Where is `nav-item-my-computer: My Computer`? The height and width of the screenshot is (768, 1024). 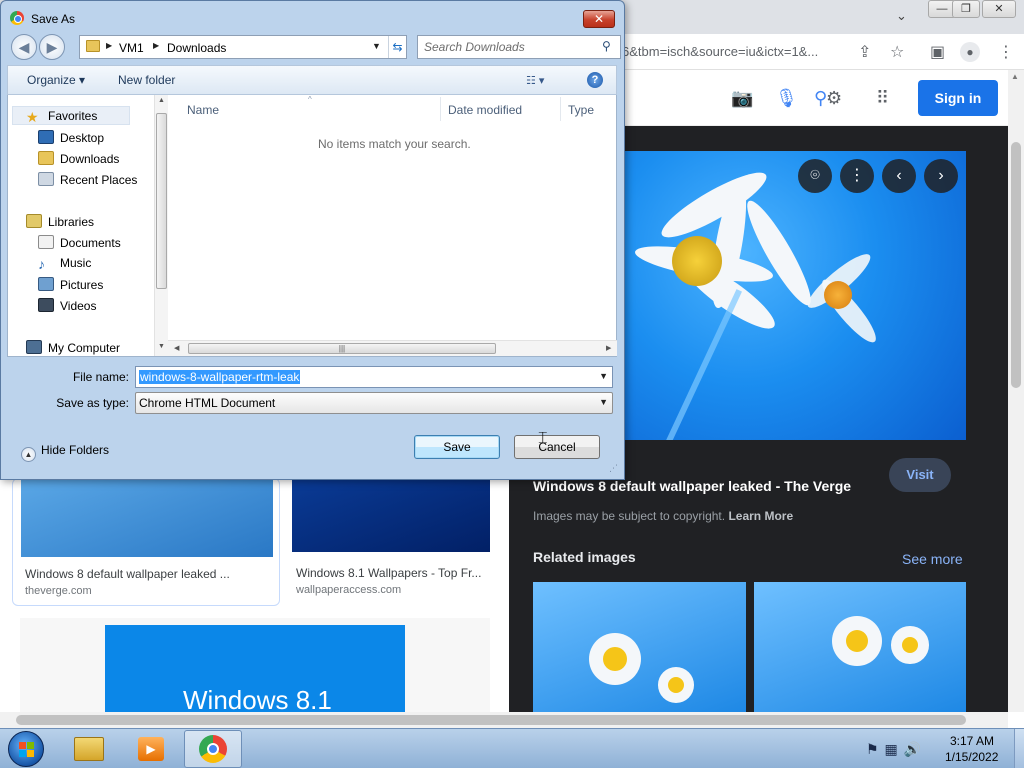 nav-item-my-computer: My Computer is located at coordinates (73, 347).